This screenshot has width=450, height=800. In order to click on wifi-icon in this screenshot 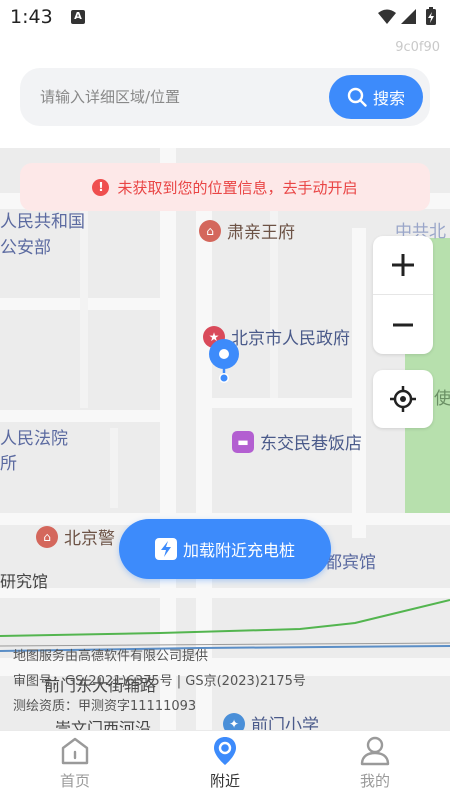, I will do `click(387, 16)`.